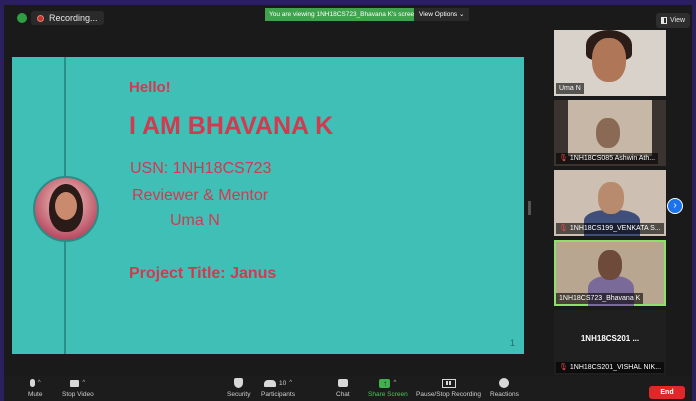  I want to click on photo-face, so click(66, 206).